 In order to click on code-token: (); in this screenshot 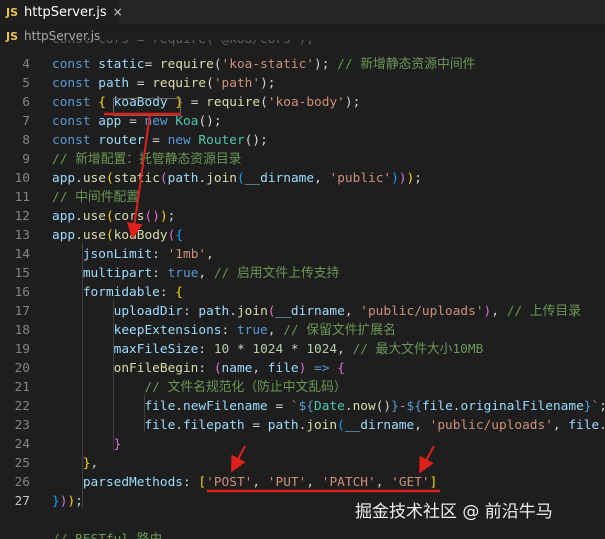, I will do `click(256, 140)`.